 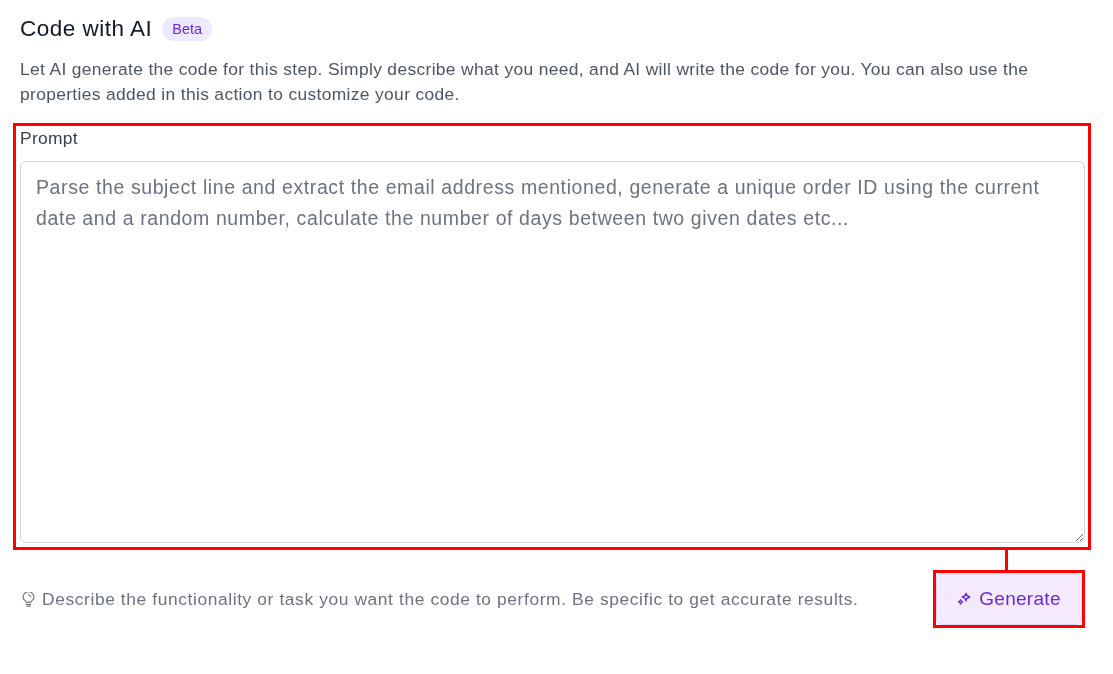 I want to click on hint-text: Describe the functionality or task you want the code to perform. Be specific to get accurate results., so click(x=450, y=599).